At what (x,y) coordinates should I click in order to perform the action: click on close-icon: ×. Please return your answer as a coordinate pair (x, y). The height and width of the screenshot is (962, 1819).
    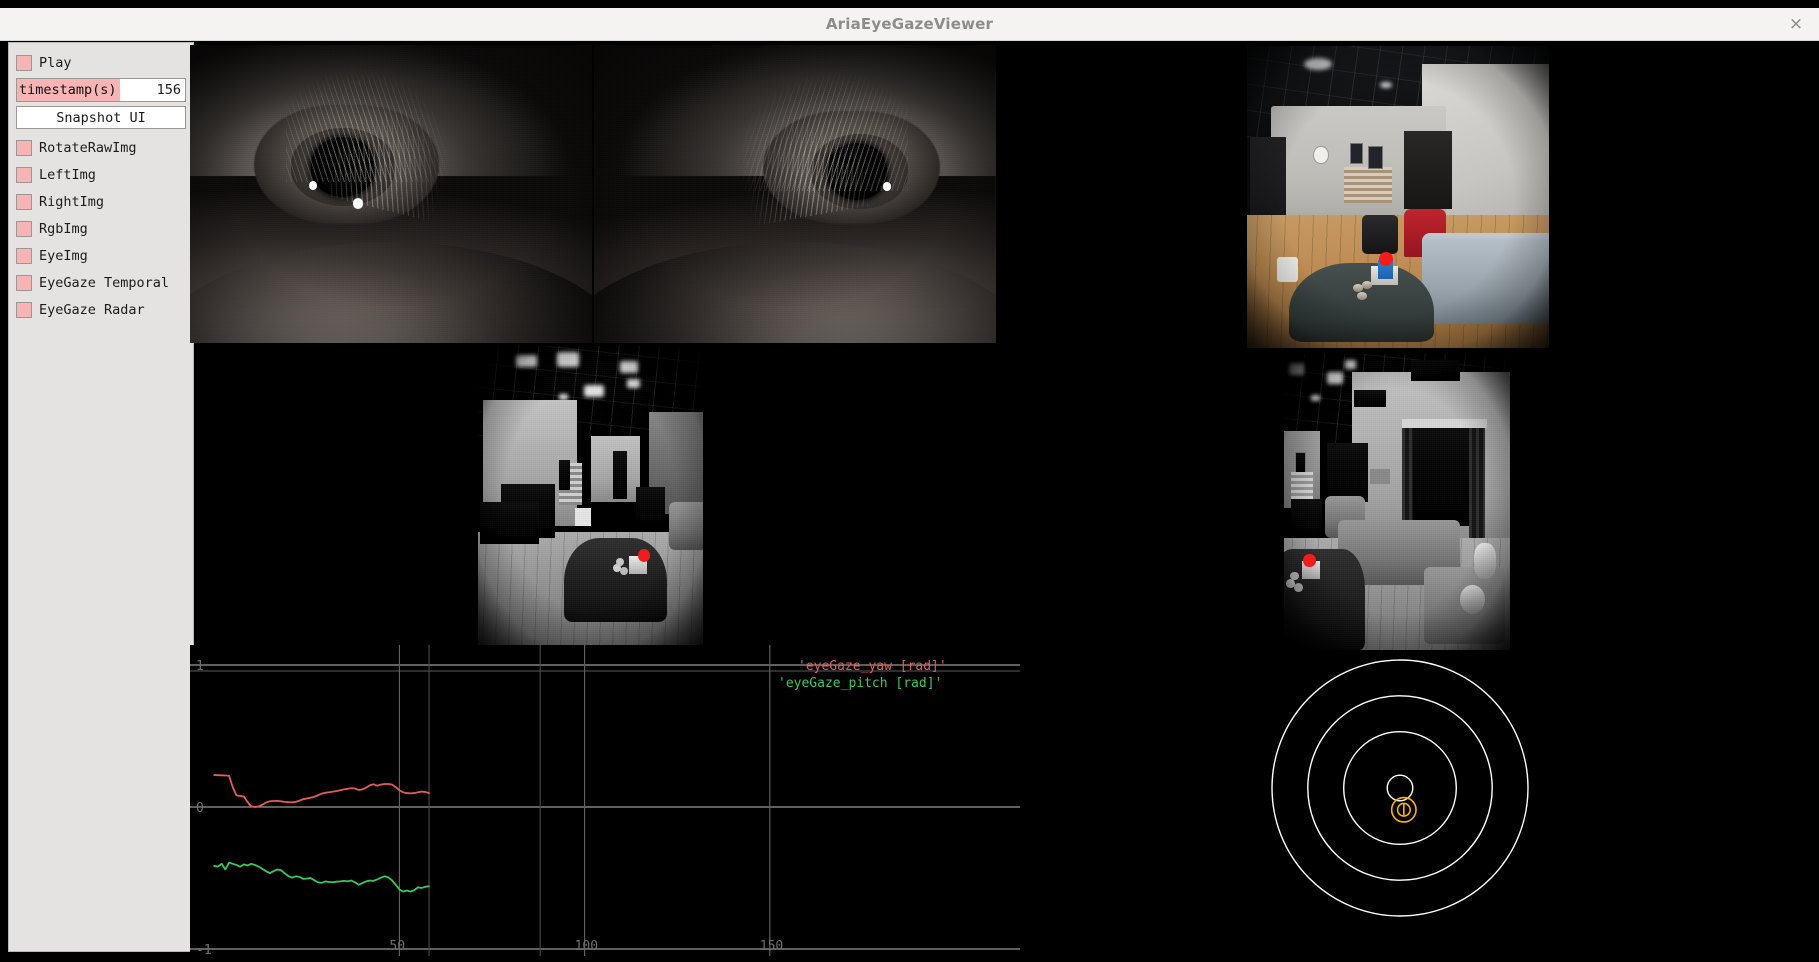
    Looking at the image, I should click on (1796, 24).